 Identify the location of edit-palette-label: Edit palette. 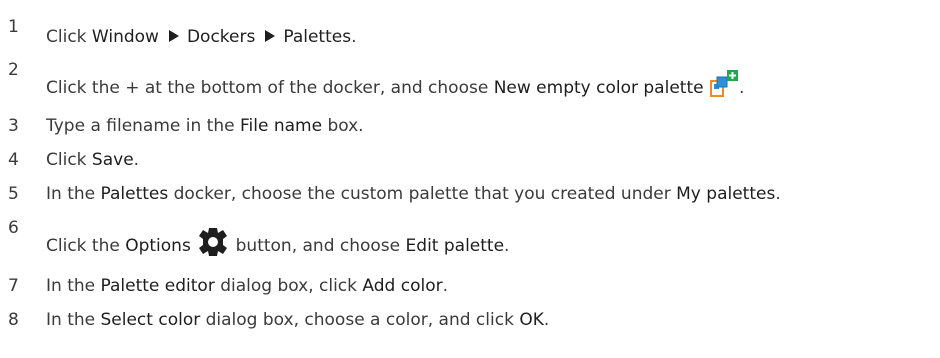
(455, 246).